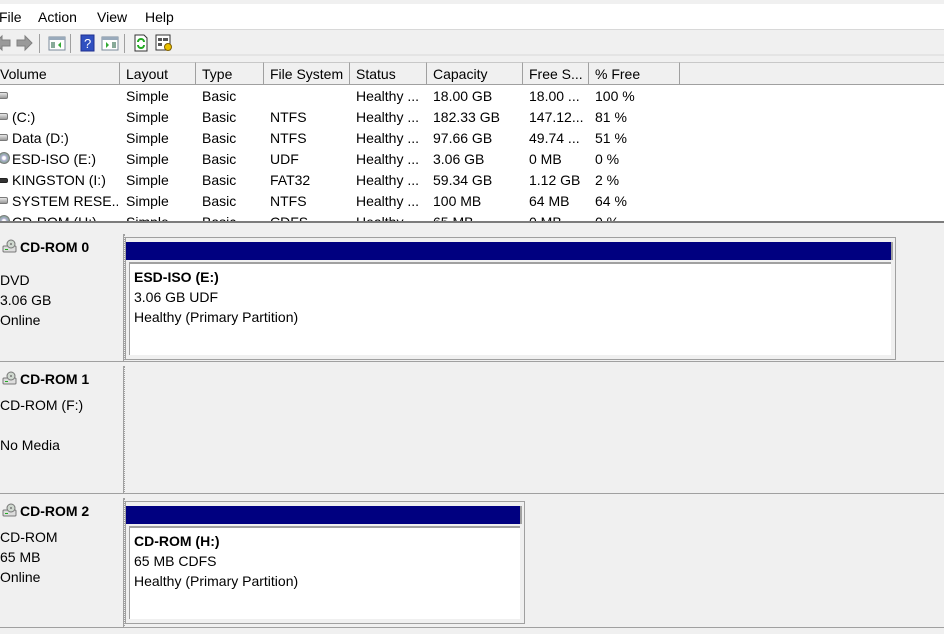 This screenshot has width=944, height=634. I want to click on cell-volume: Data (D:), so click(40, 138).